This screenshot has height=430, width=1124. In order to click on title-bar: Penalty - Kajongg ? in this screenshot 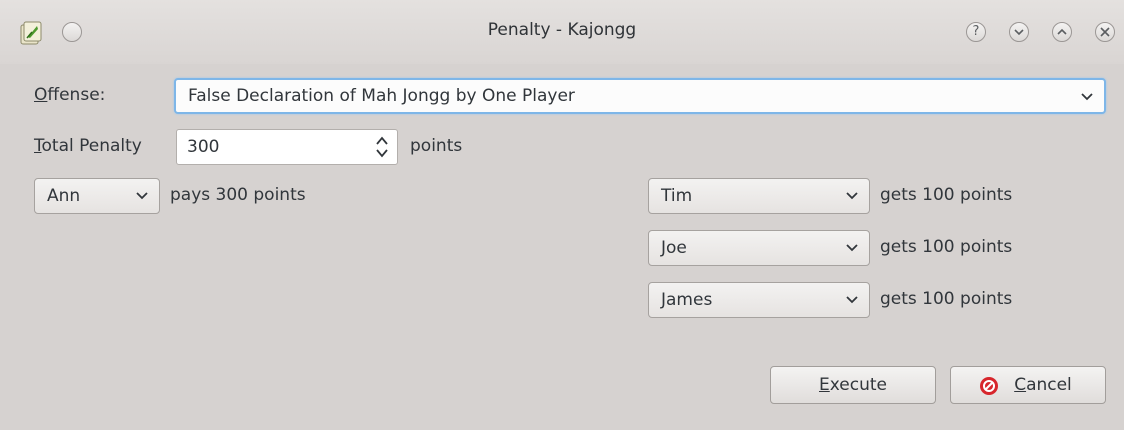, I will do `click(562, 32)`.